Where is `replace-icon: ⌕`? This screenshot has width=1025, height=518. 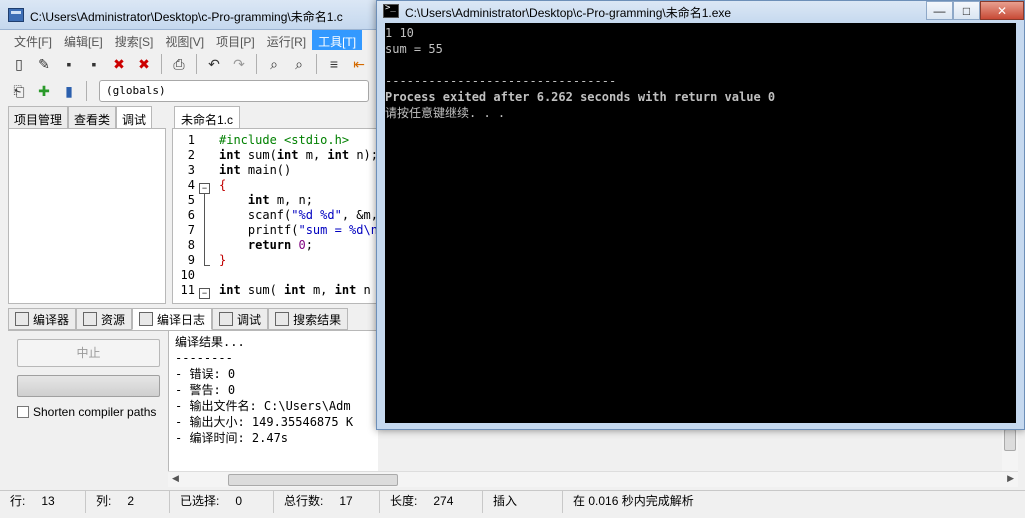 replace-icon: ⌕ is located at coordinates (299, 64).